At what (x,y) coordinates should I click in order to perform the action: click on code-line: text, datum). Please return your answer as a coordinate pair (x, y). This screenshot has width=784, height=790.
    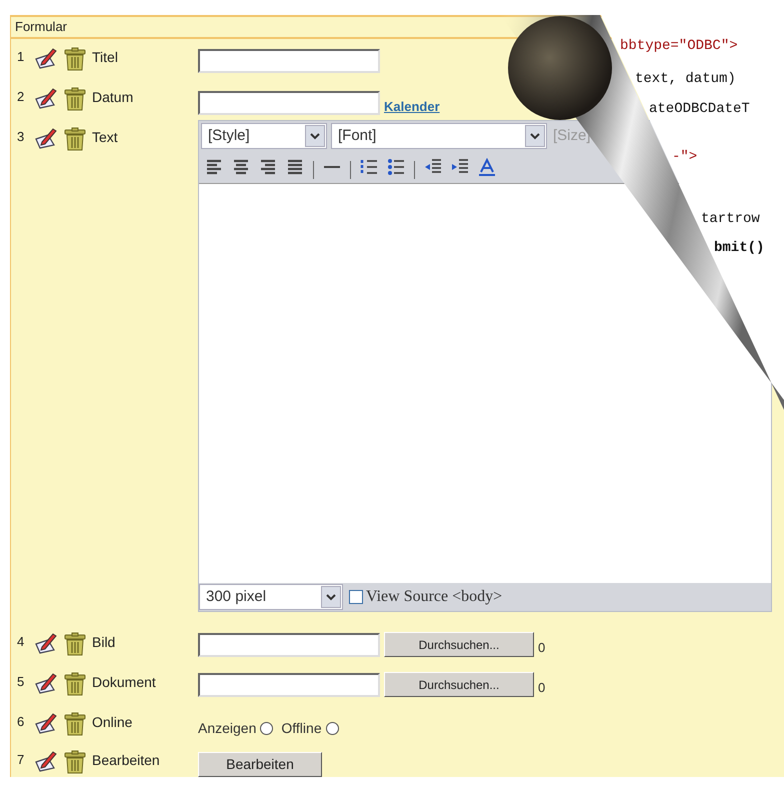
    Looking at the image, I should click on (685, 79).